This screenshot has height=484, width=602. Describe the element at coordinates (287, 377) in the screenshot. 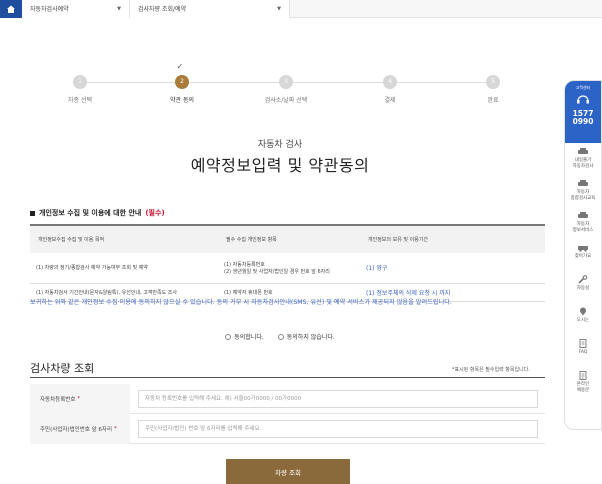

I see `divider` at that location.